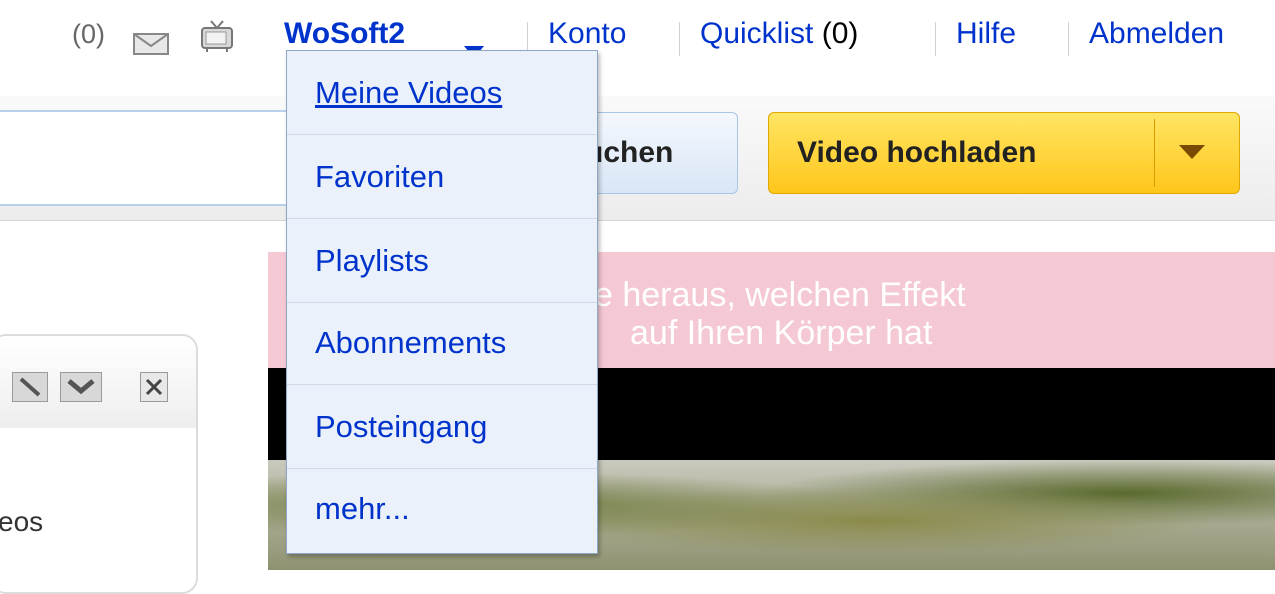 This screenshot has width=1275, height=594. I want to click on upload-options-dropdown-icon, so click(1192, 154).